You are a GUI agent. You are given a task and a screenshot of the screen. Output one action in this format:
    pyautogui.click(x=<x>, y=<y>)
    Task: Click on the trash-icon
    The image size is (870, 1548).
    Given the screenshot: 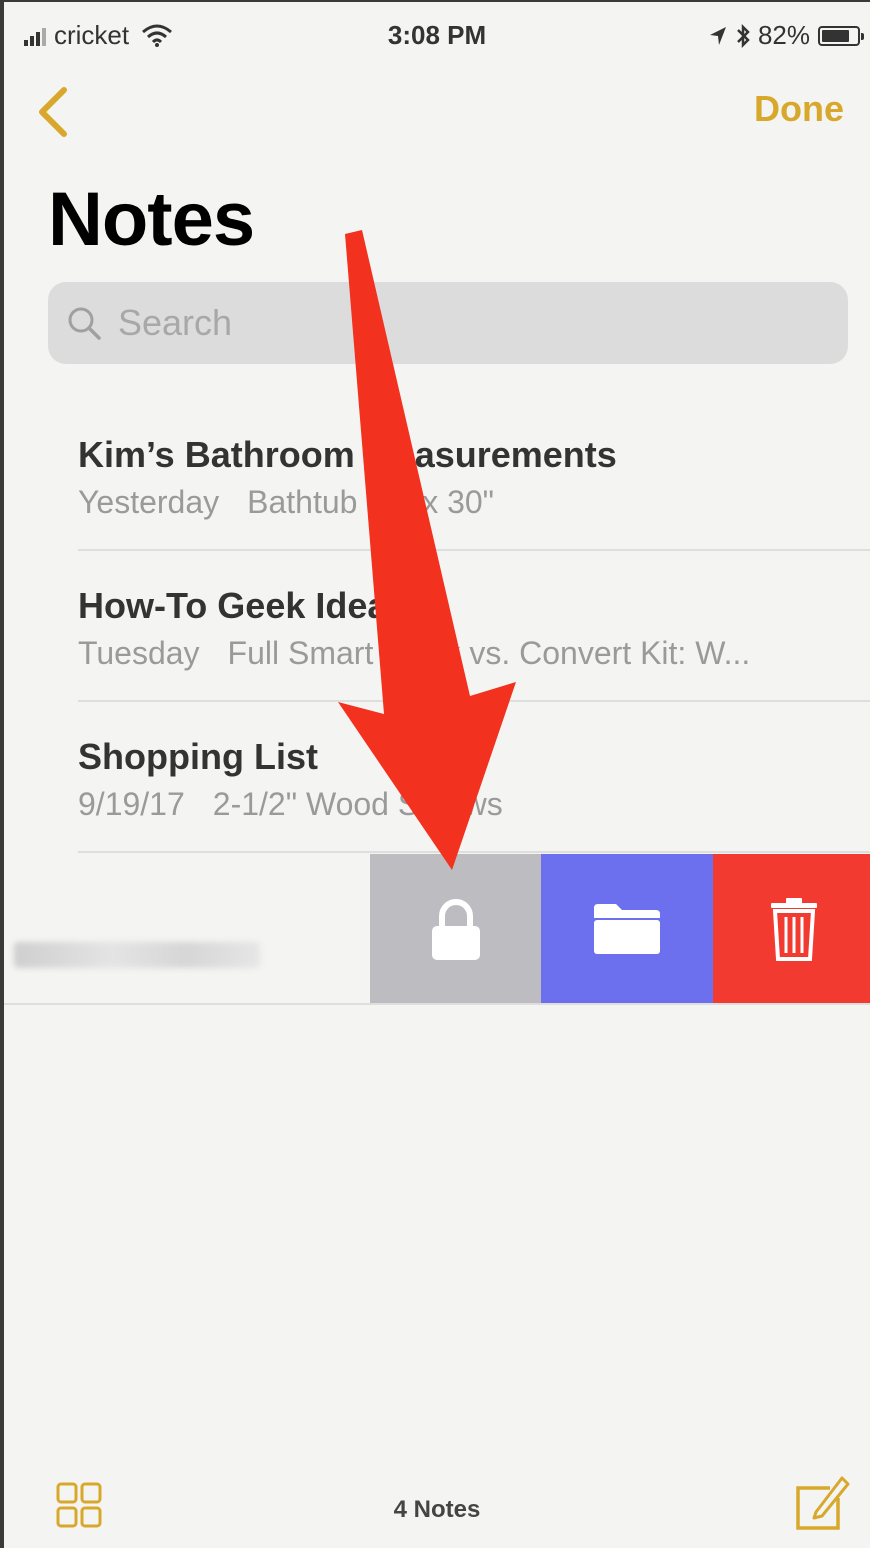 What is the action you would take?
    pyautogui.click(x=793, y=929)
    